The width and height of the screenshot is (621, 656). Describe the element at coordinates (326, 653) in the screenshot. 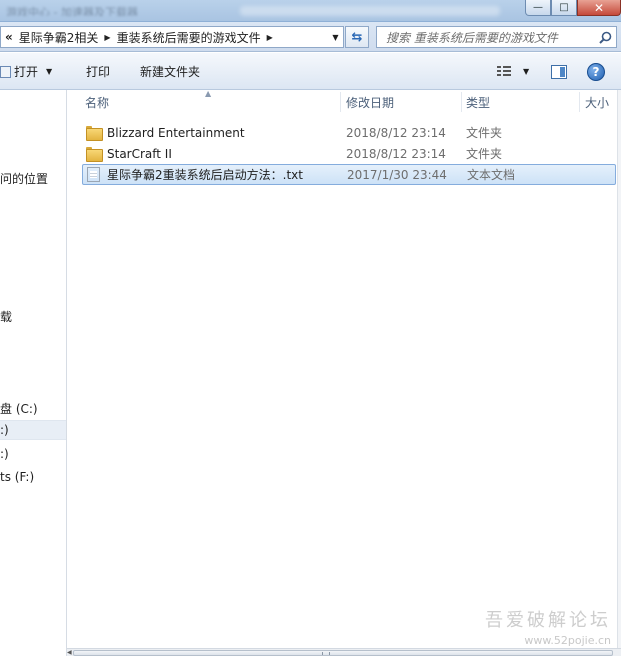

I see `grip-icon` at that location.